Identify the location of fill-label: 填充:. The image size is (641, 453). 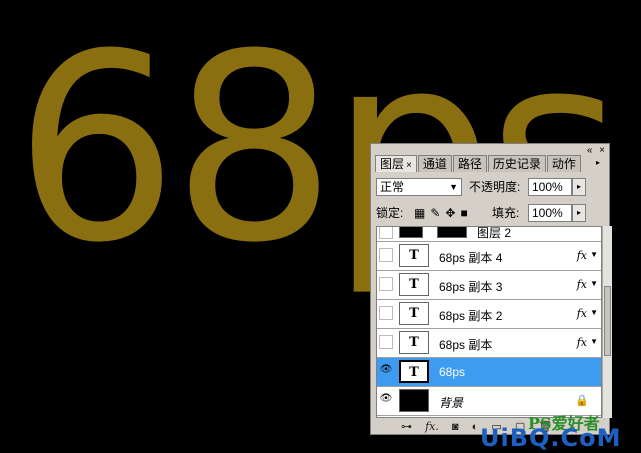
(506, 213).